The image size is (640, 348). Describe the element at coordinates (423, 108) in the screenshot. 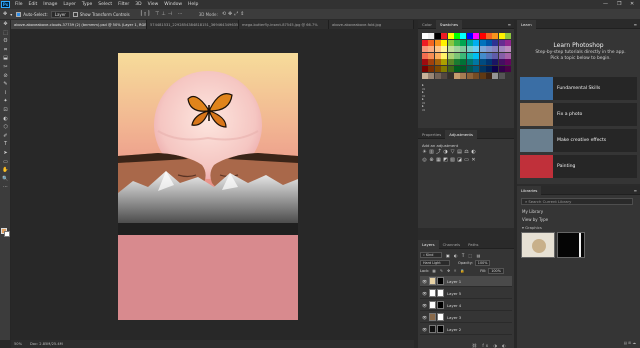

I see `swatch-folder-icon: ▸ ▭` at that location.